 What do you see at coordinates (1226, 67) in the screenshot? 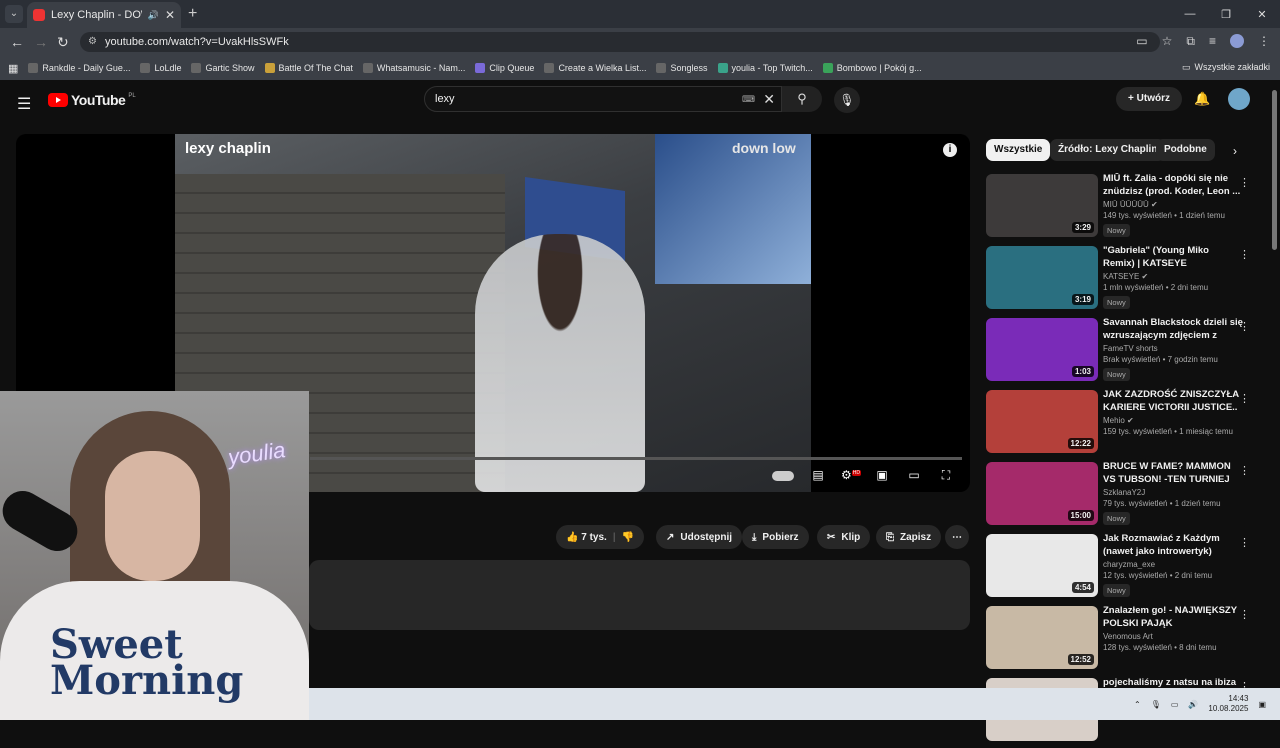
I see `all-bookmarks-button: ▭ Wszystkie zakładki` at bounding box center [1226, 67].